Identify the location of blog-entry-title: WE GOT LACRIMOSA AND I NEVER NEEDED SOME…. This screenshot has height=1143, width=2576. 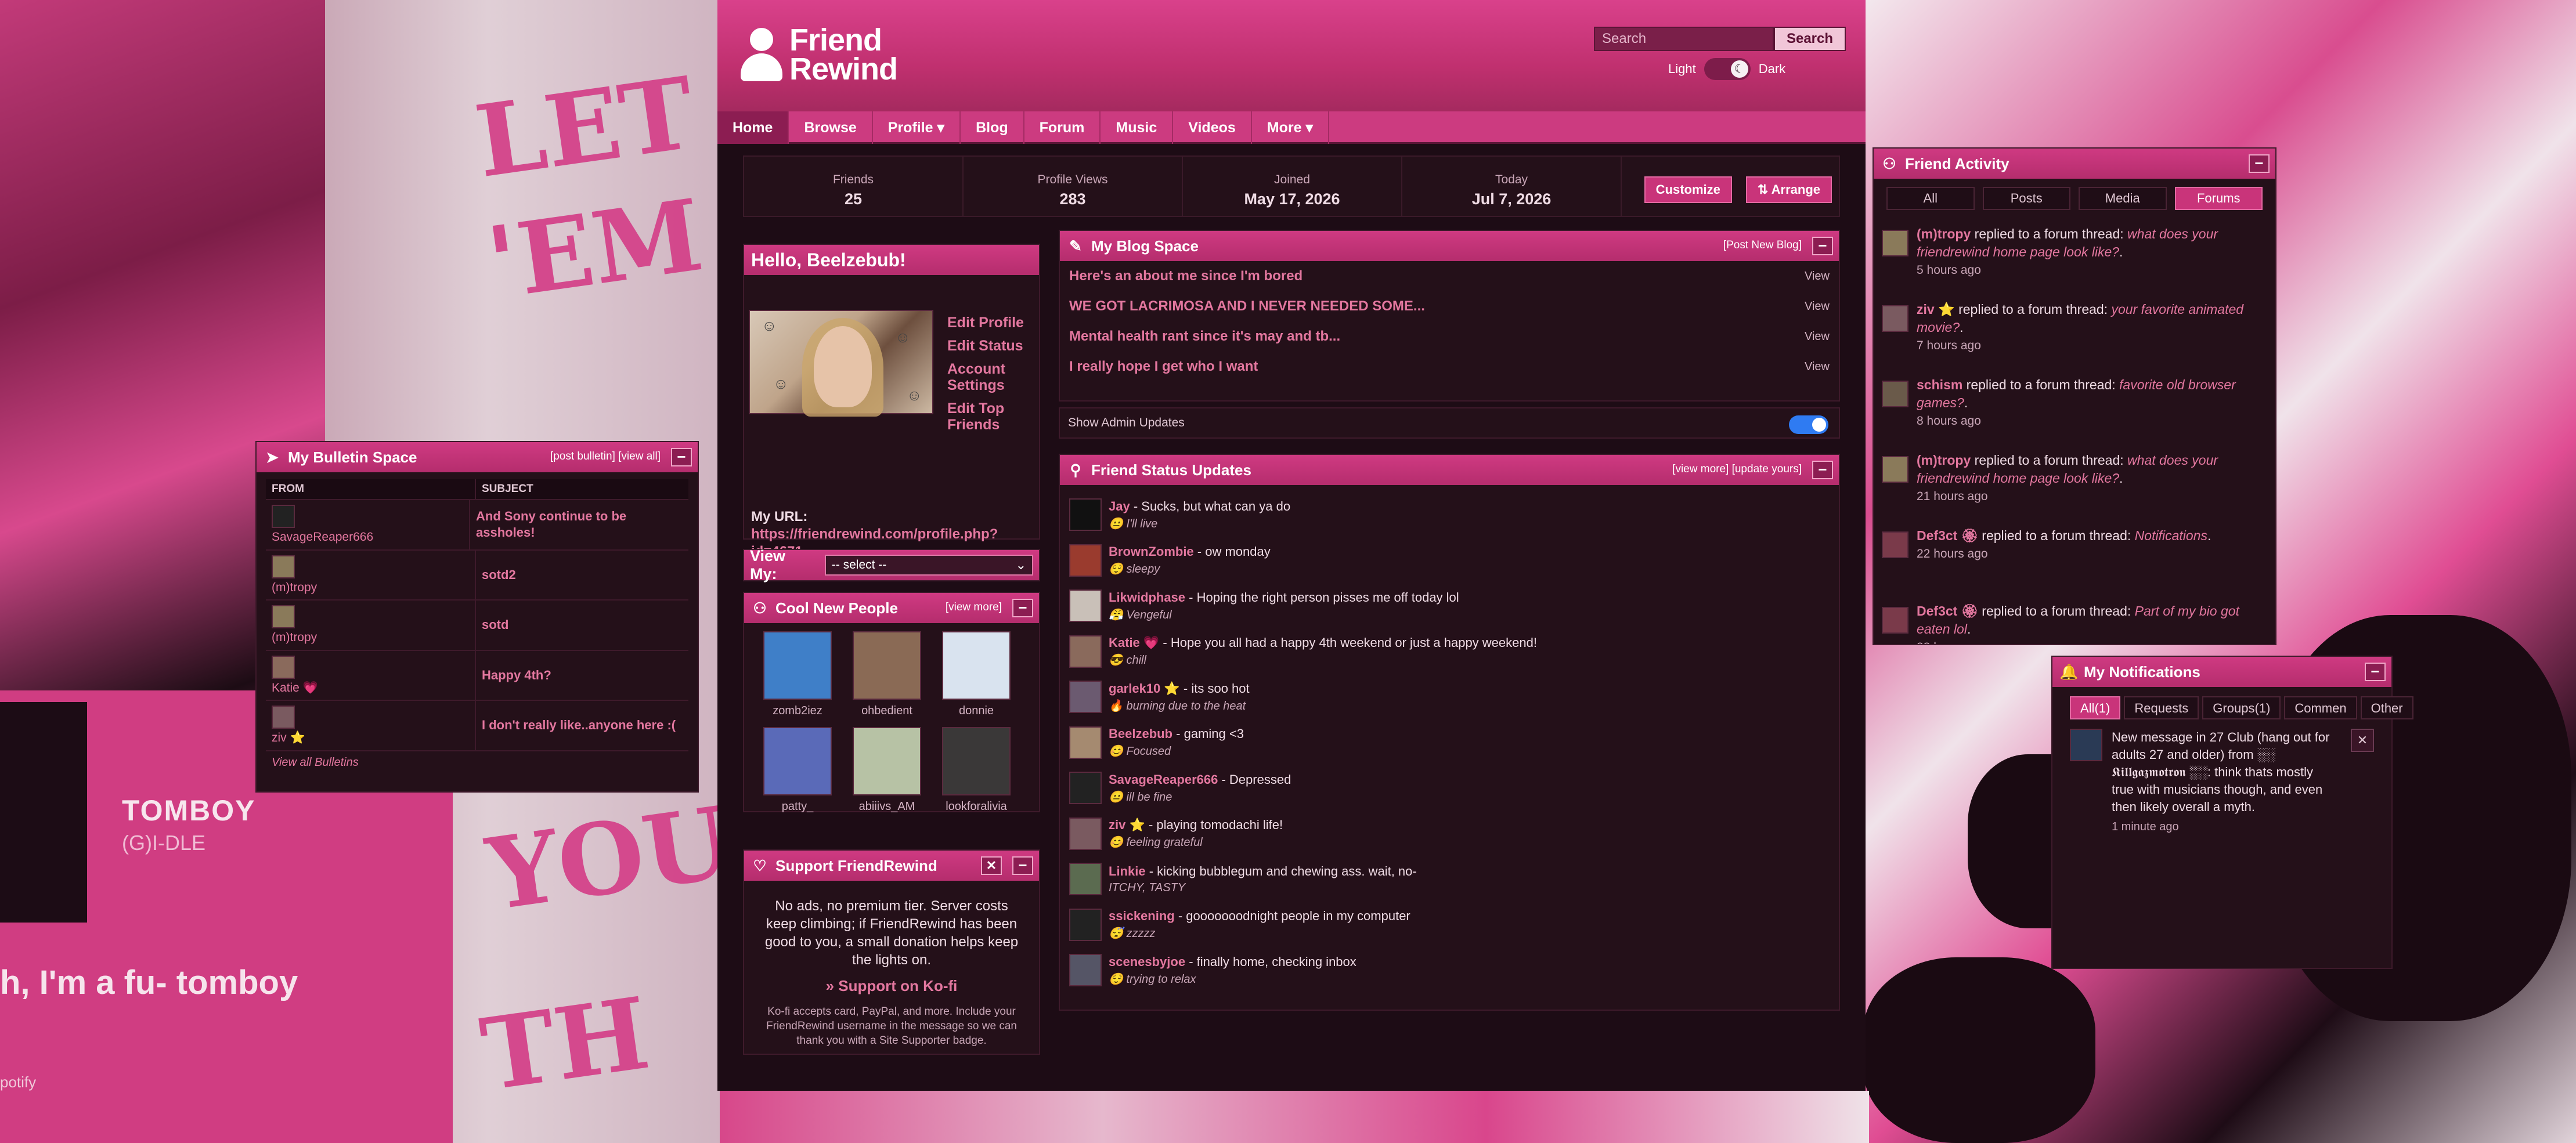
(1247, 306).